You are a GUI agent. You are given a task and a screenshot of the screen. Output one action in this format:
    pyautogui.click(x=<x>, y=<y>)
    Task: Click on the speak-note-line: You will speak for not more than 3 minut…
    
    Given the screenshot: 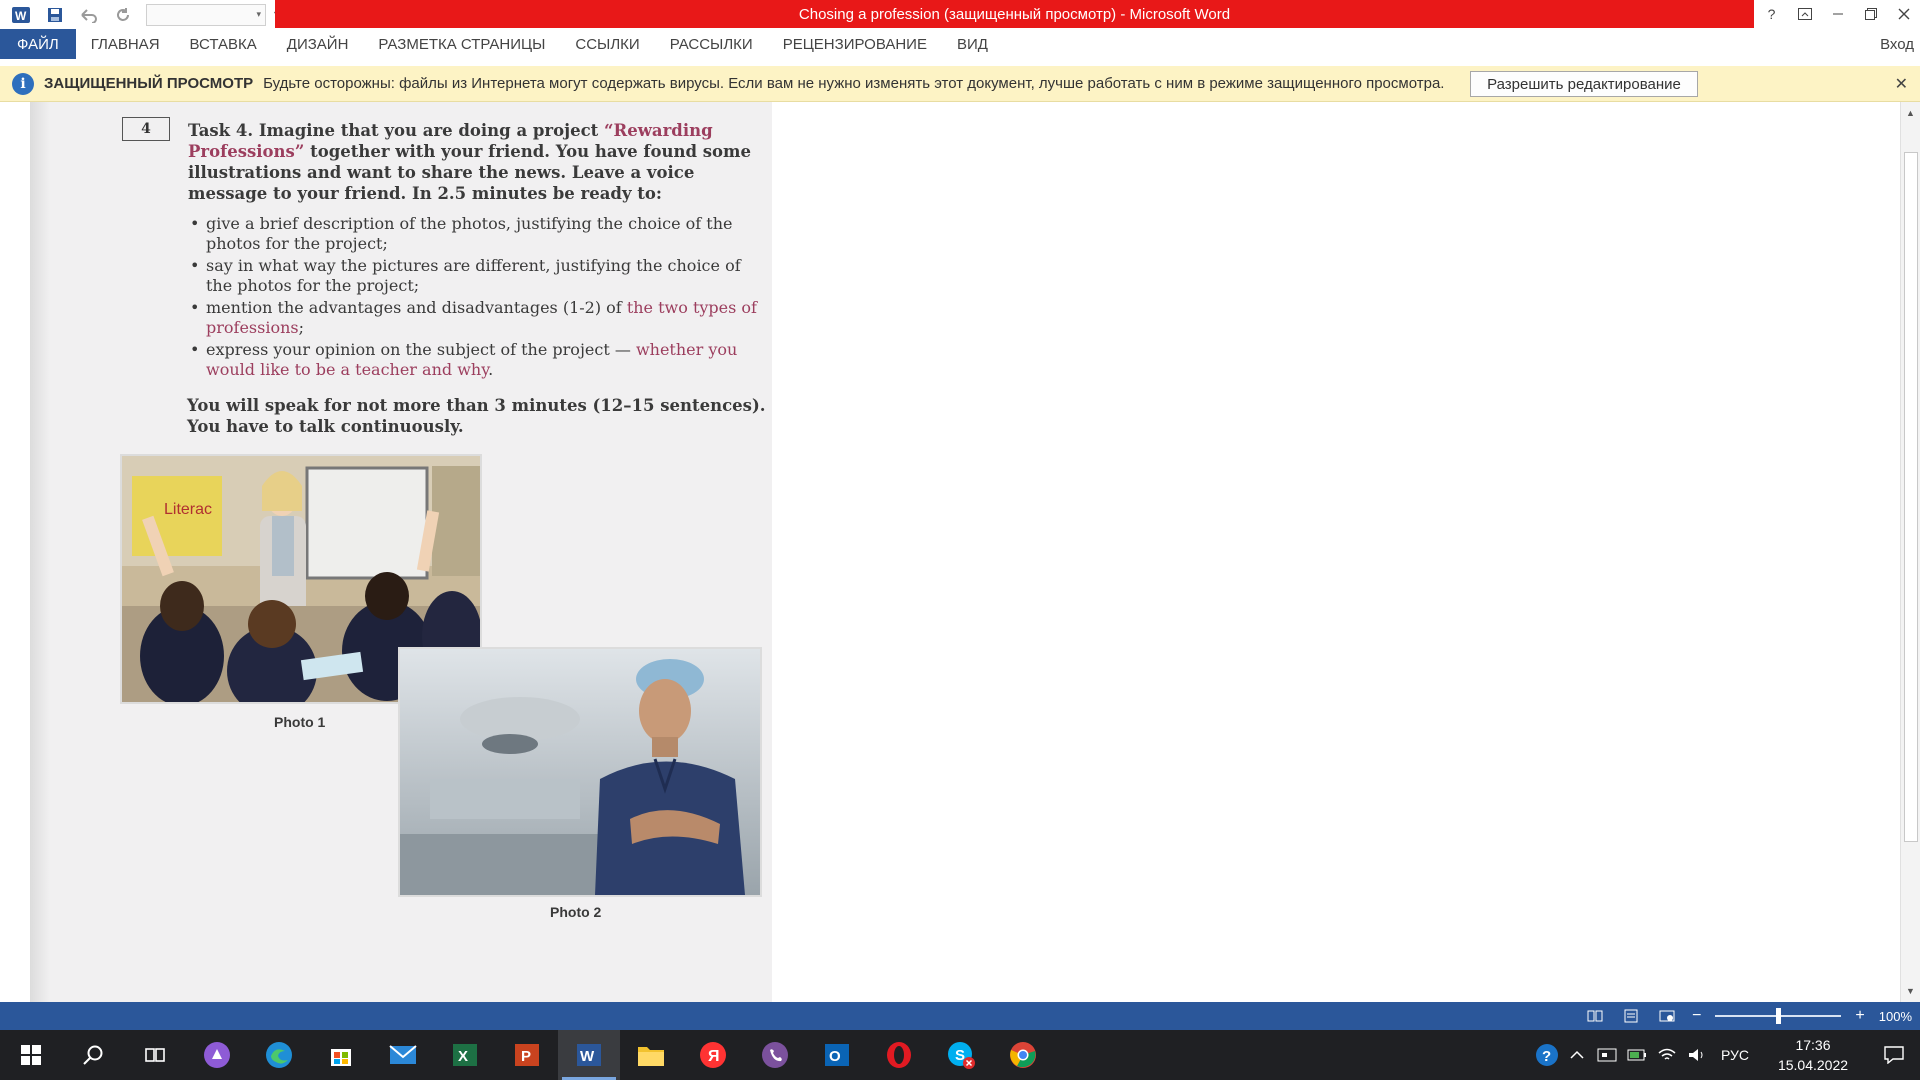 What is the action you would take?
    pyautogui.click(x=476, y=405)
    